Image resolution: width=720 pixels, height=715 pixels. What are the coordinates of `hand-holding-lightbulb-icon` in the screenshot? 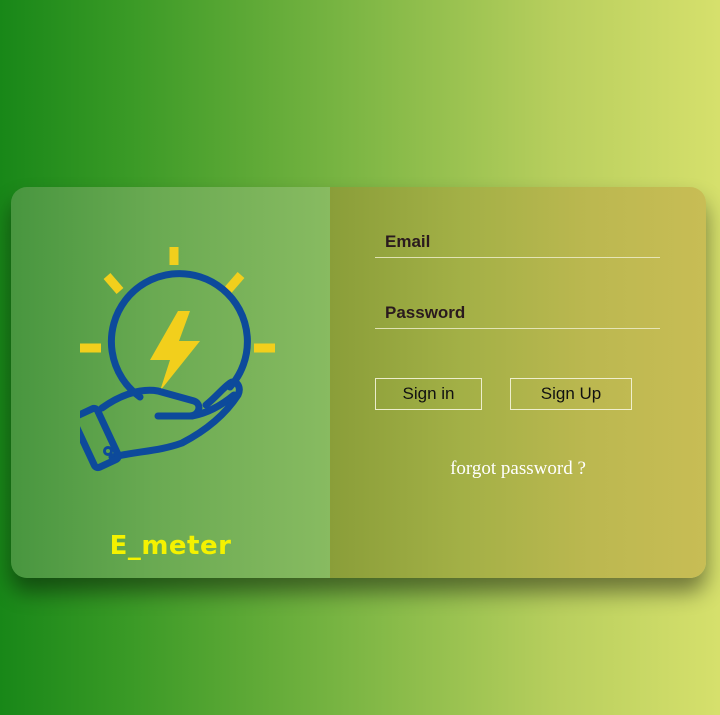 It's located at (177, 359).